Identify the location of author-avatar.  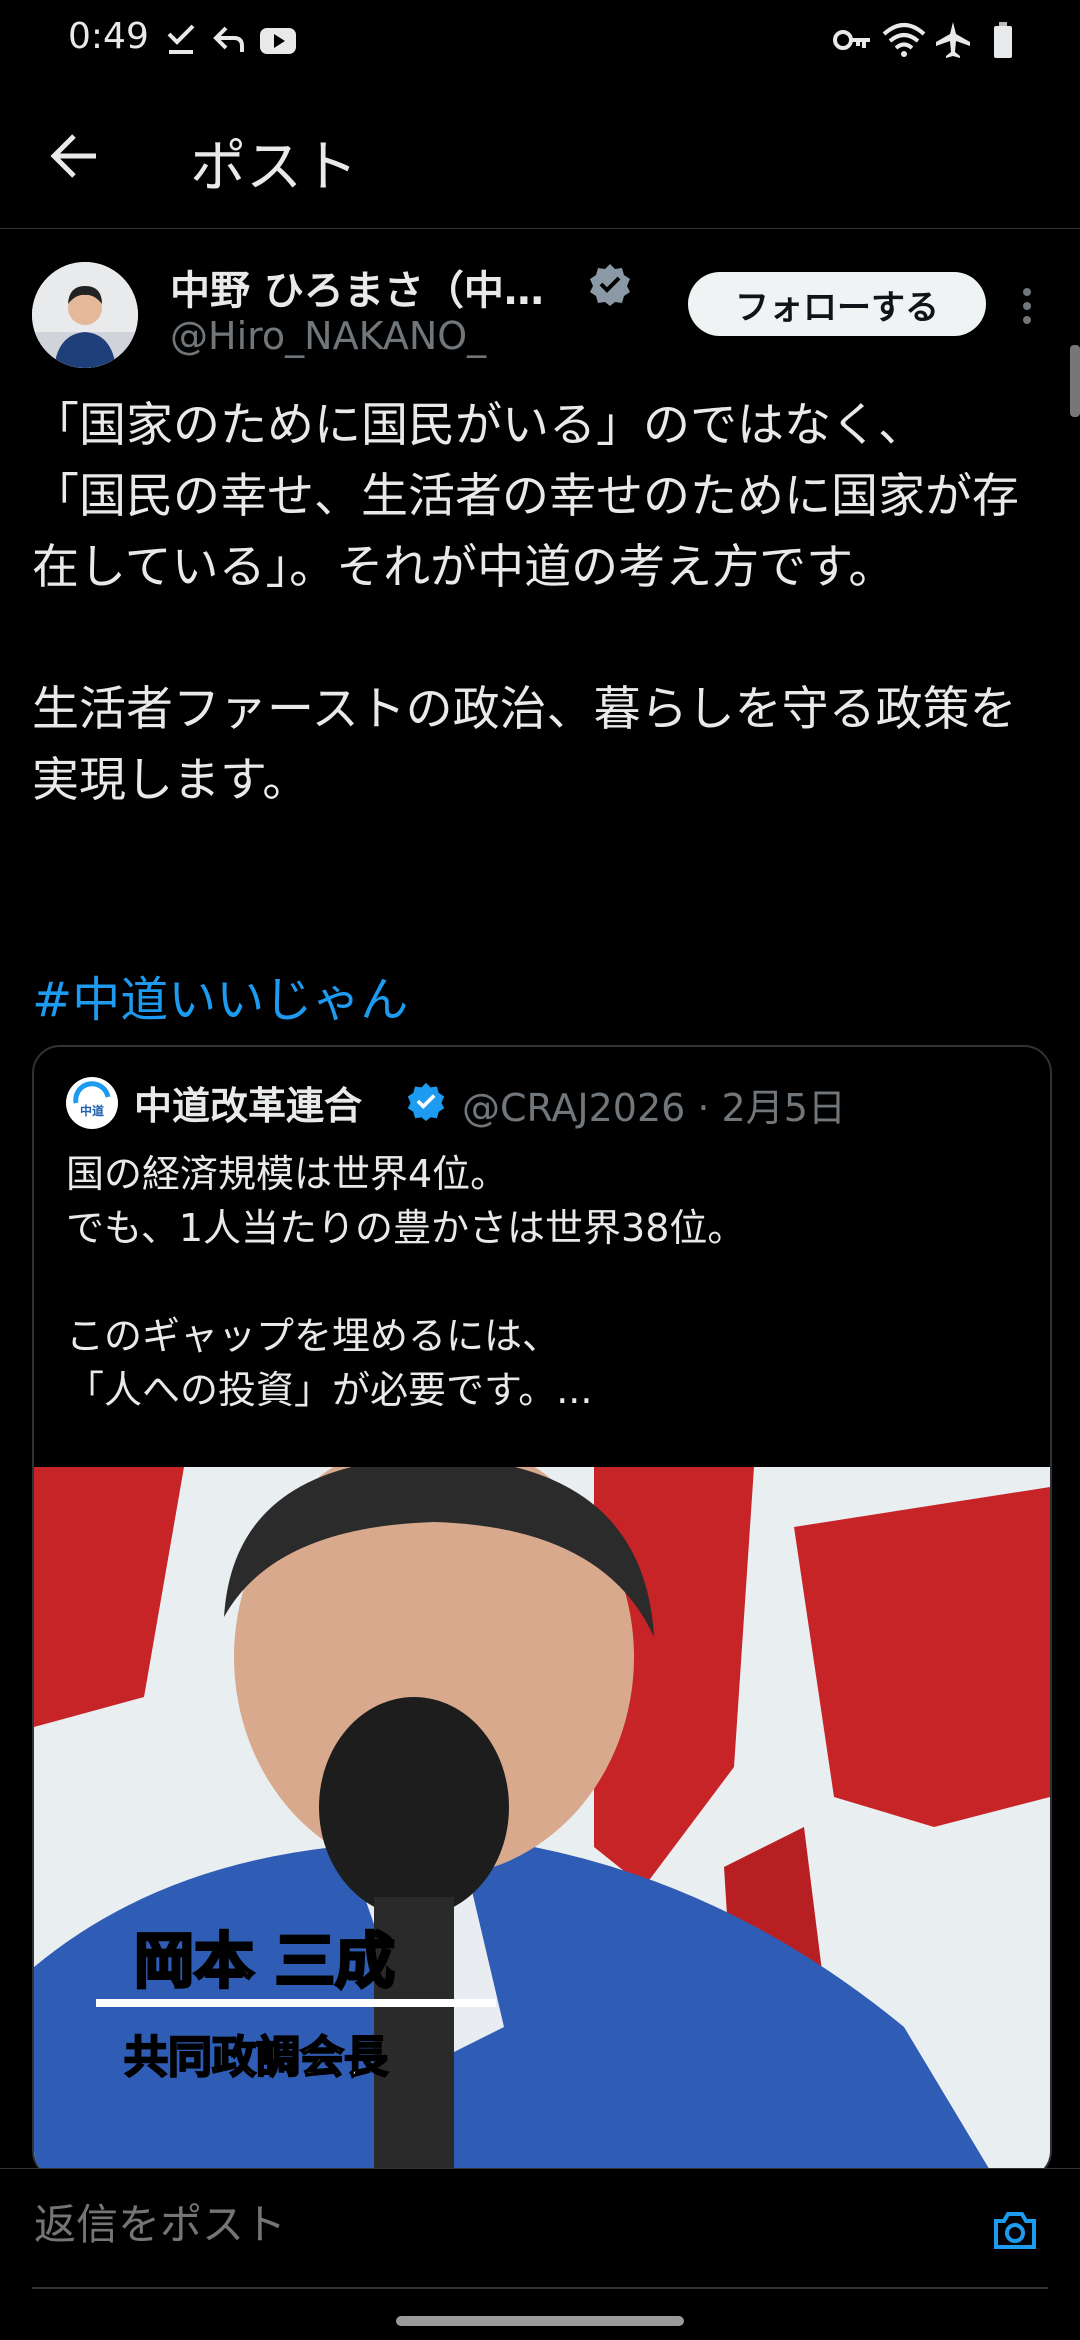
(85, 315).